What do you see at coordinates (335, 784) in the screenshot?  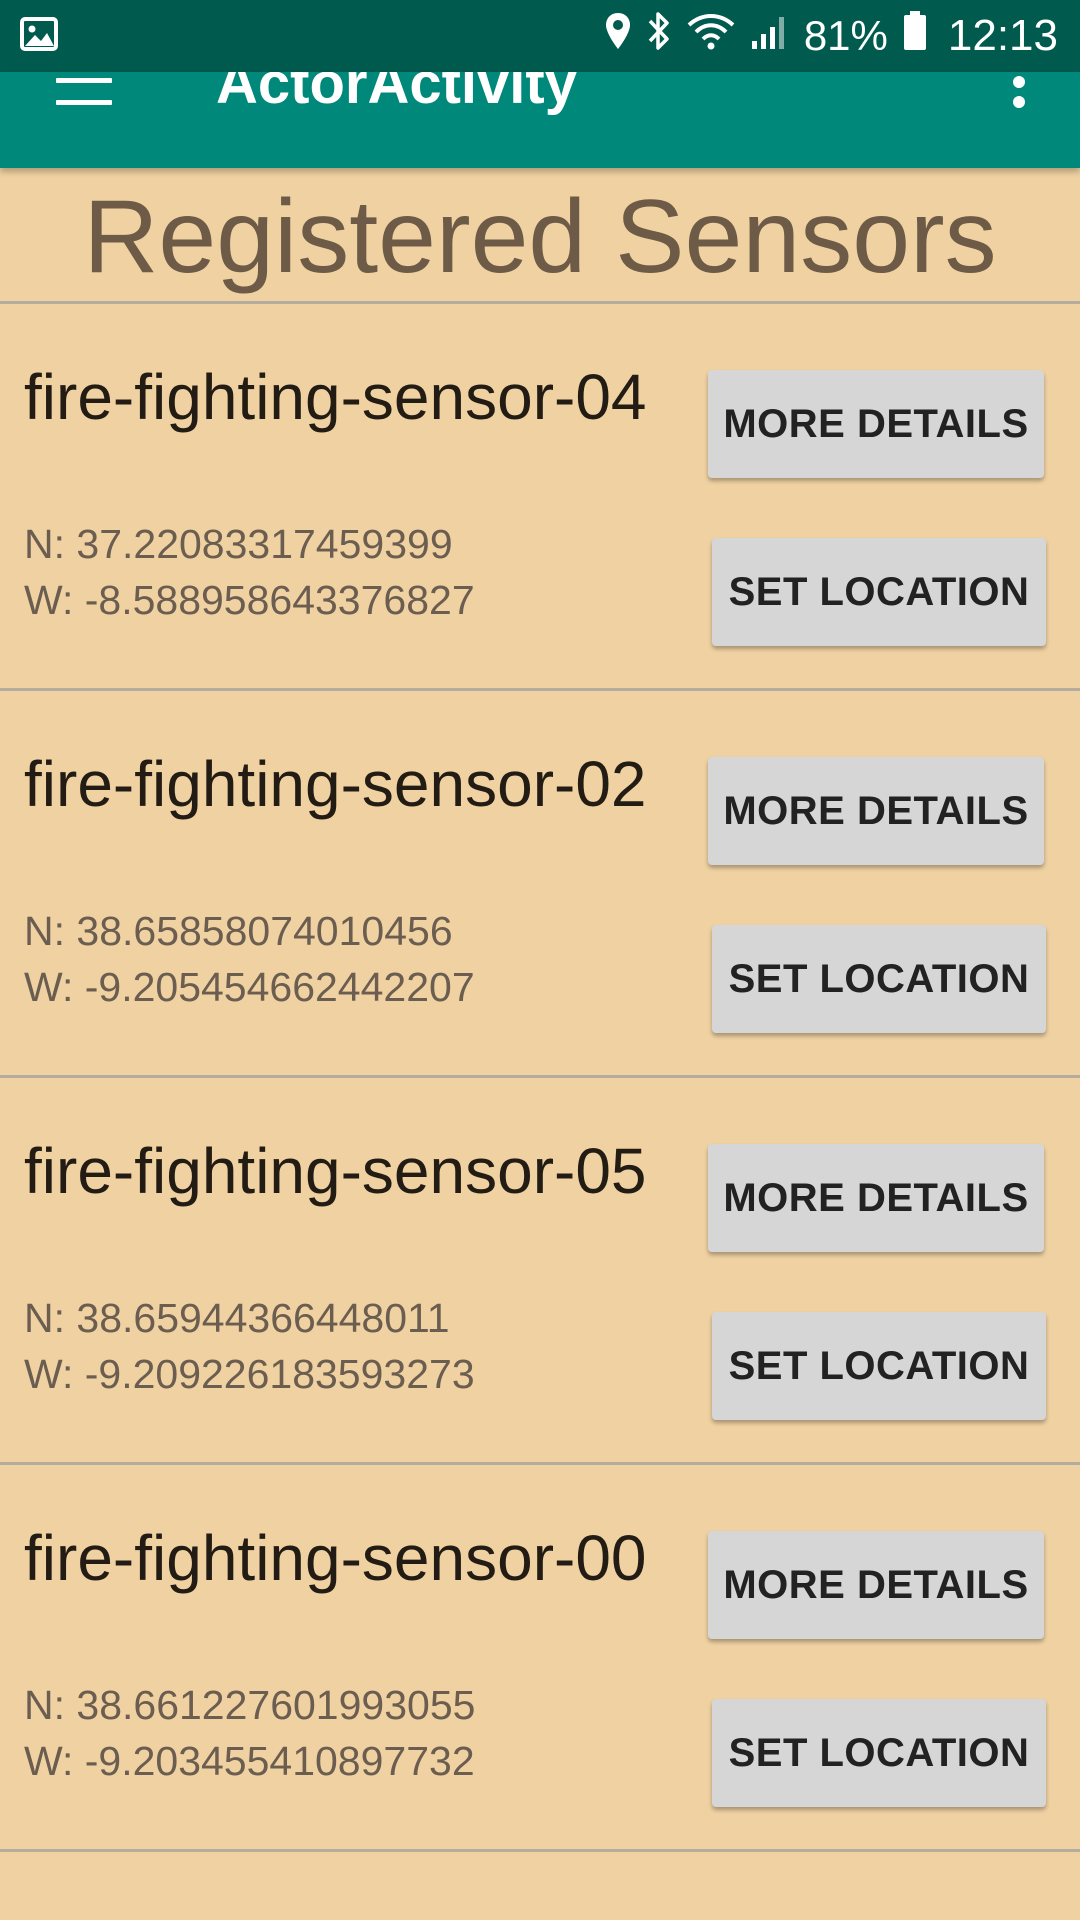 I see `sensor-name: fire-fighting-sensor-02` at bounding box center [335, 784].